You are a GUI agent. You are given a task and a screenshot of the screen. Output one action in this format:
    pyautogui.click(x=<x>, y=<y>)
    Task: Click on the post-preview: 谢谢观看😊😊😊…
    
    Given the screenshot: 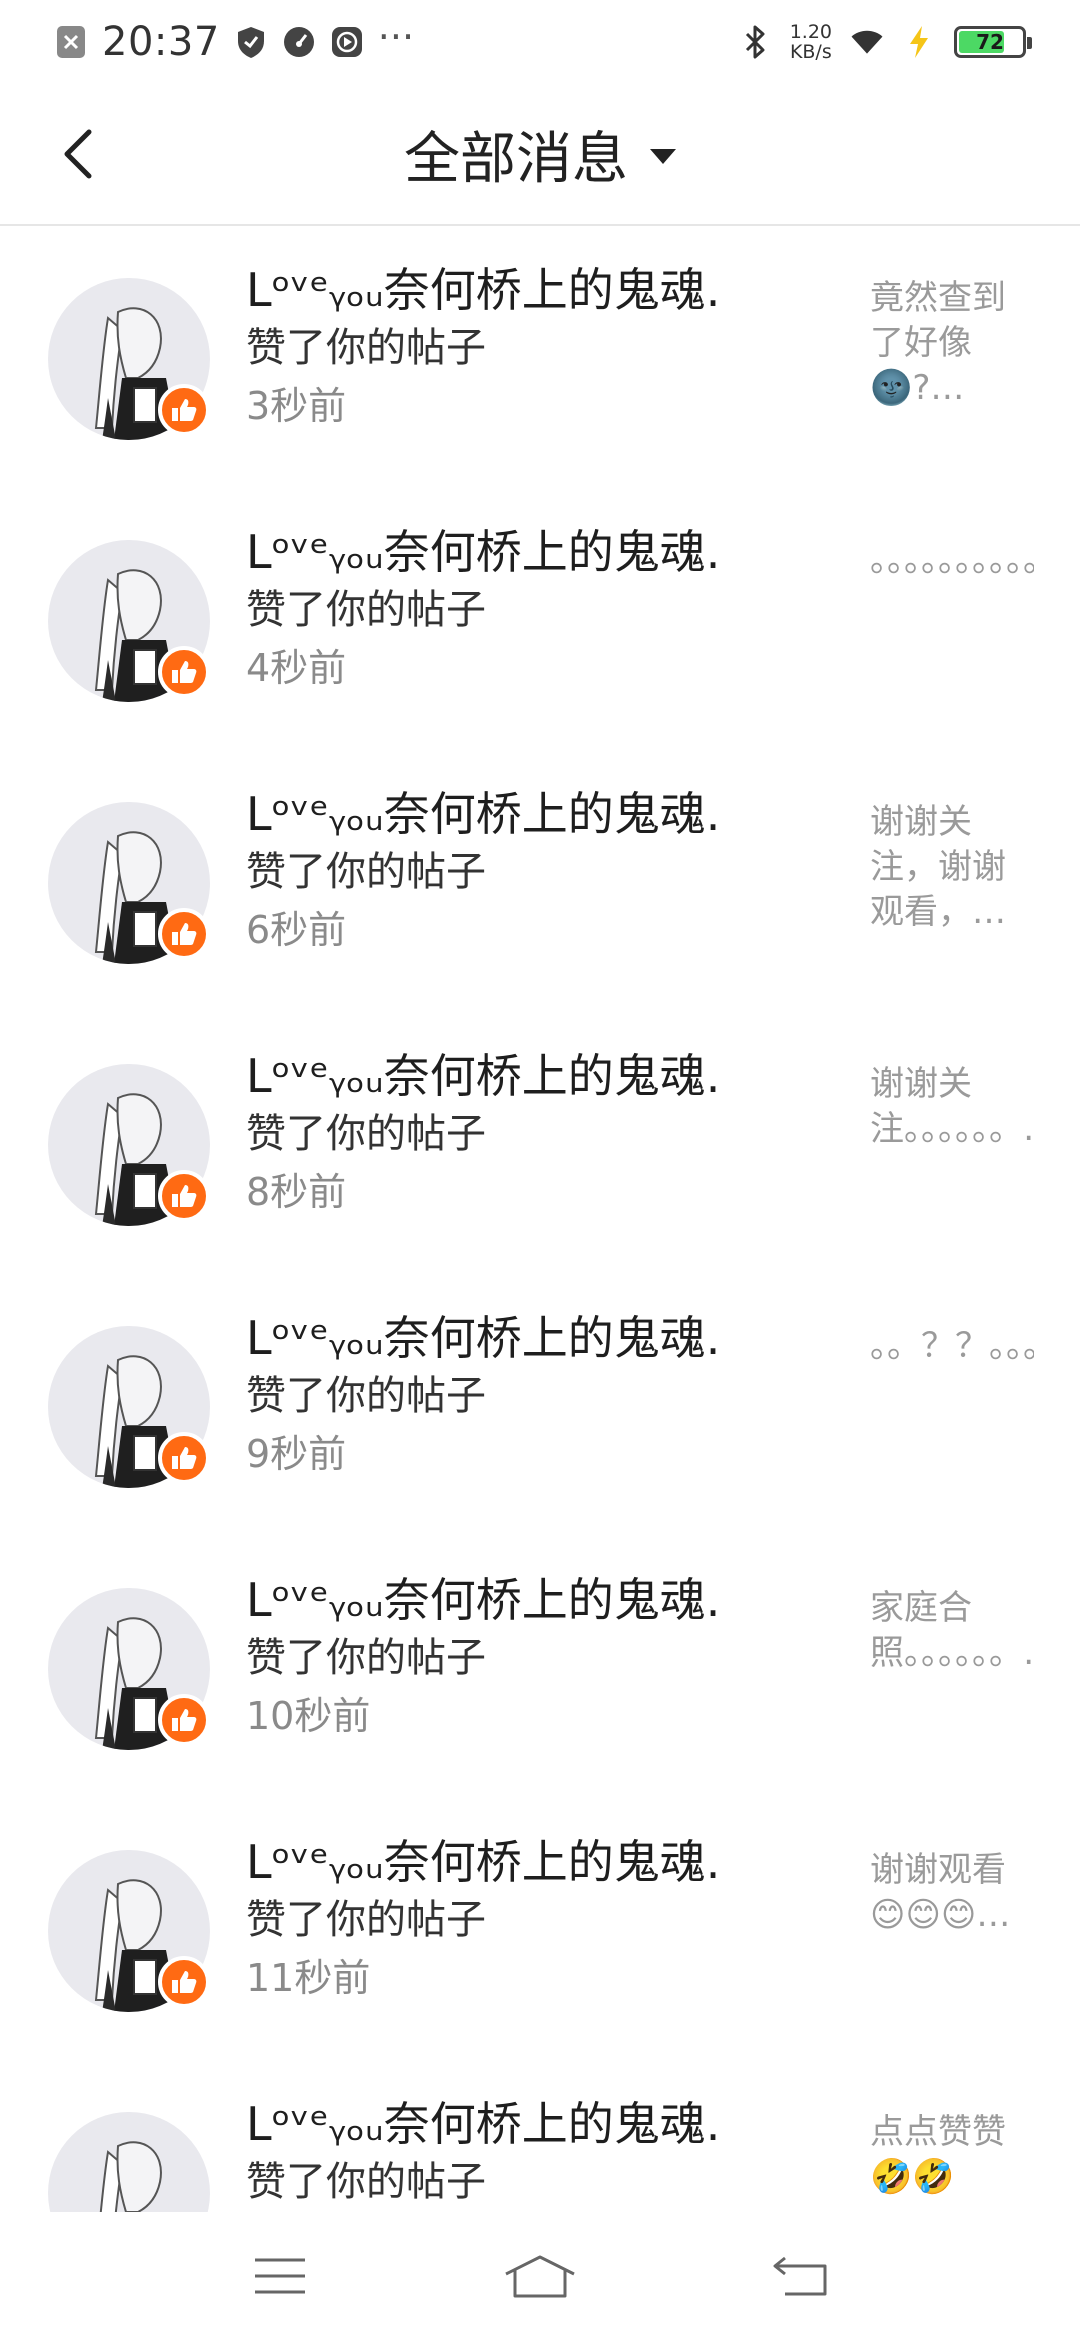 What is the action you would take?
    pyautogui.click(x=952, y=1917)
    